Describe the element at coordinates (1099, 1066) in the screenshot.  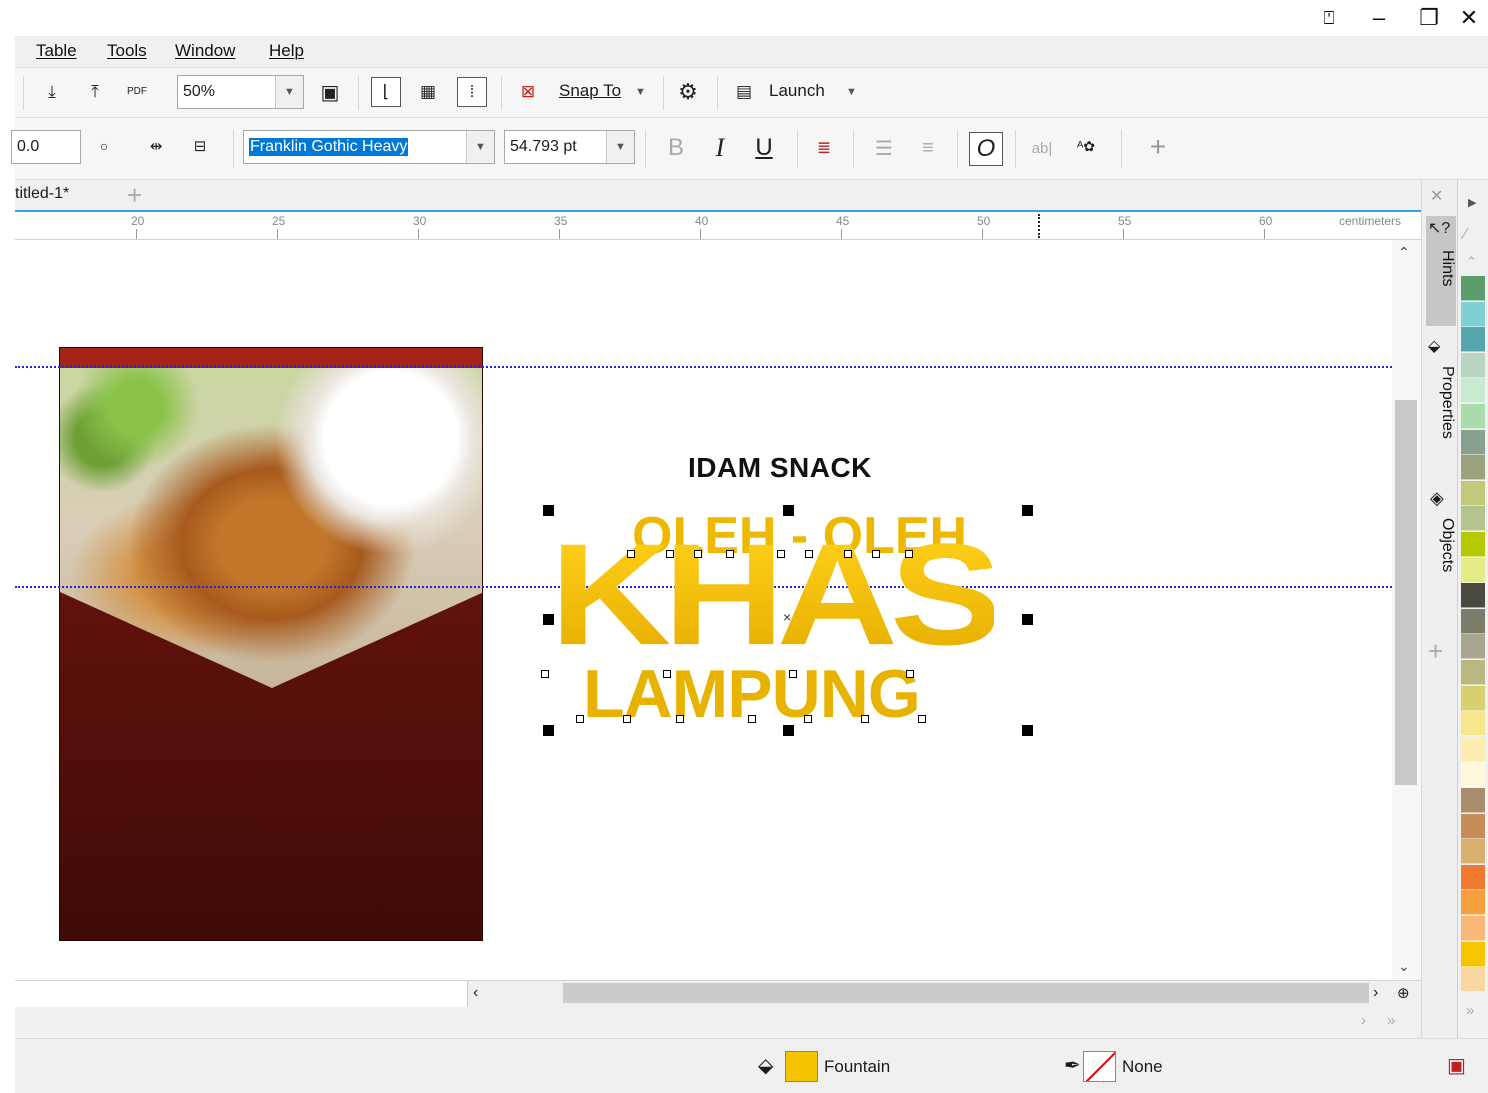
I see `outline-color-swatch` at that location.